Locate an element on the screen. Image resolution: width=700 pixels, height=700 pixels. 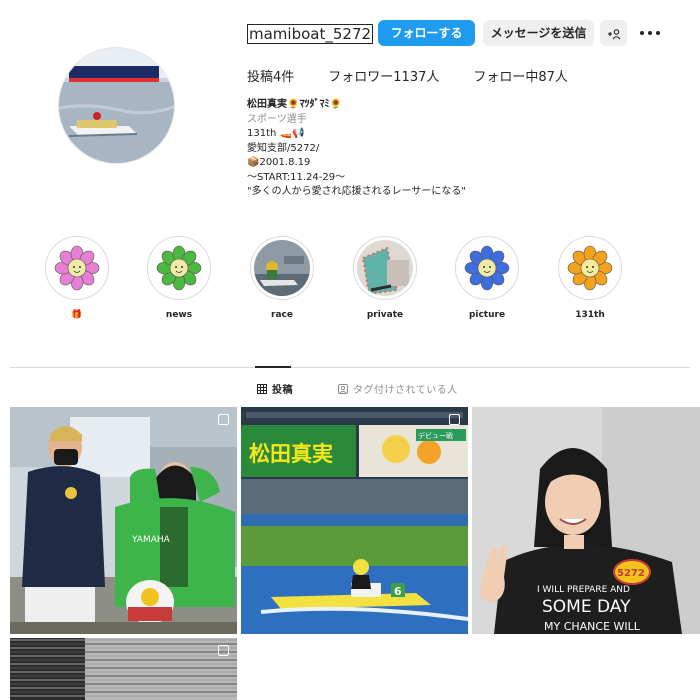
suggest-user-button is located at coordinates (613, 33).